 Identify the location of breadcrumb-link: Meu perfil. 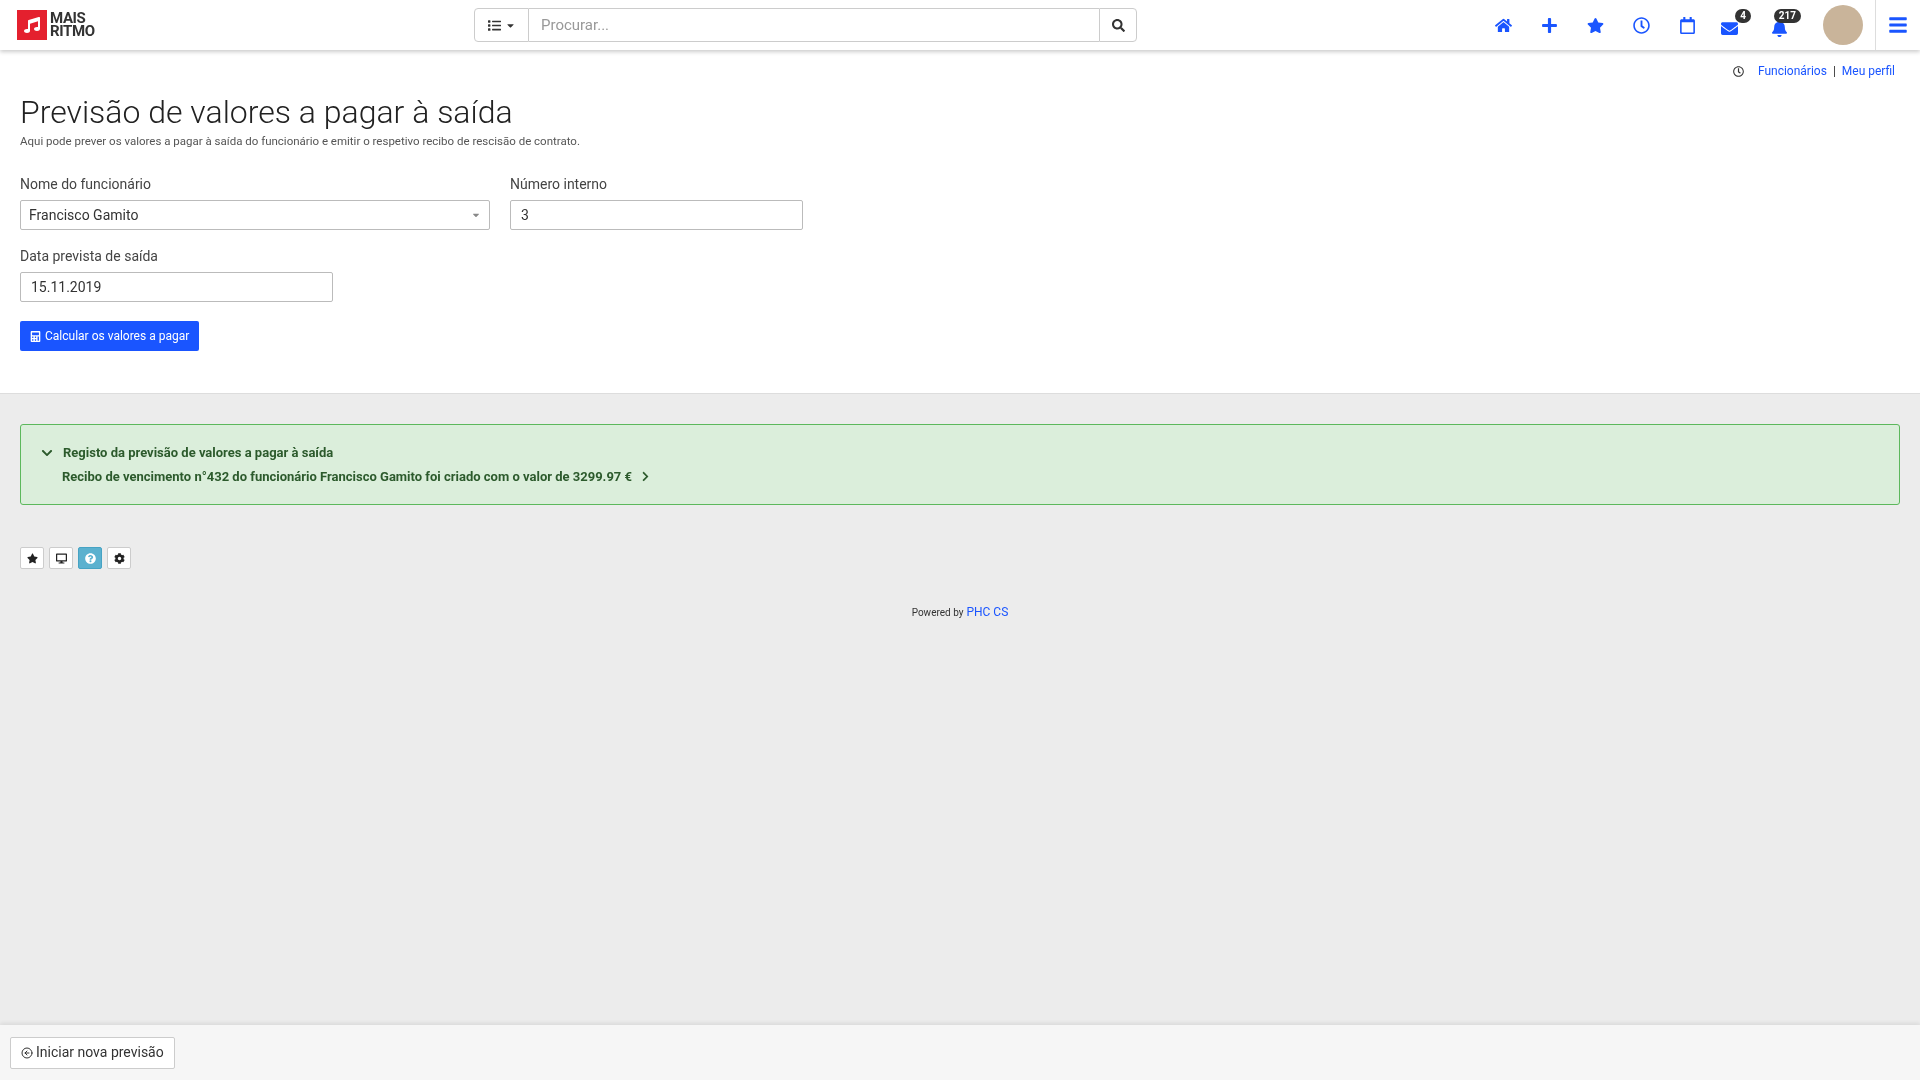
(1868, 71).